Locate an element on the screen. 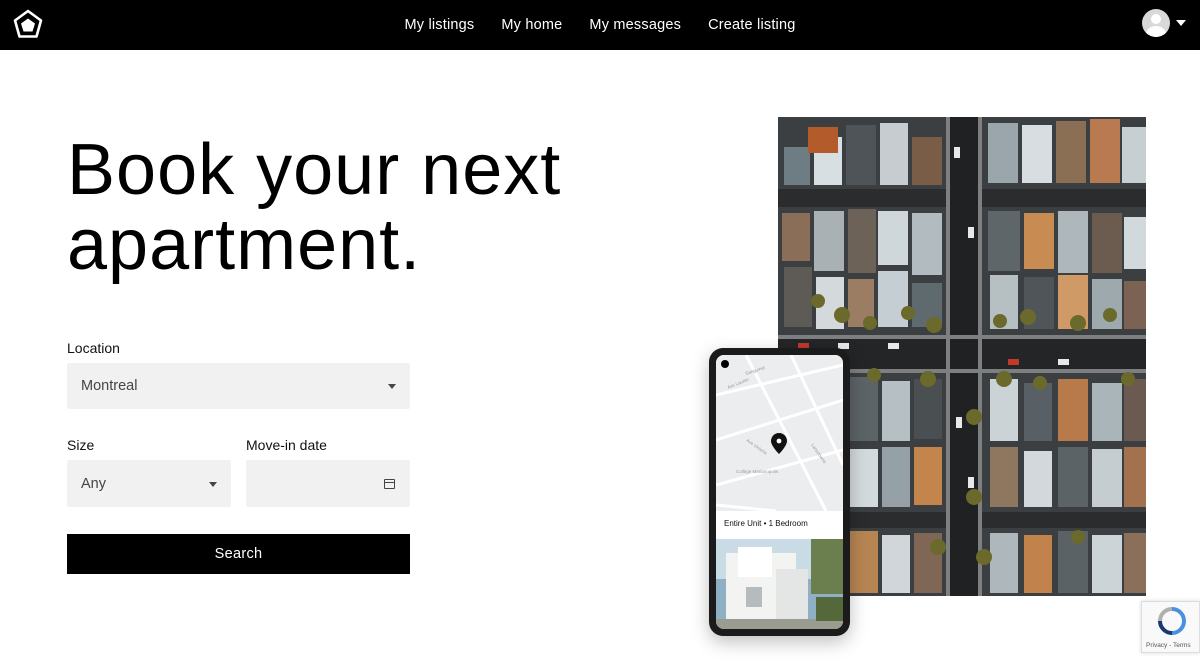 The height and width of the screenshot is (663, 1200). user-menu is located at coordinates (1164, 23).